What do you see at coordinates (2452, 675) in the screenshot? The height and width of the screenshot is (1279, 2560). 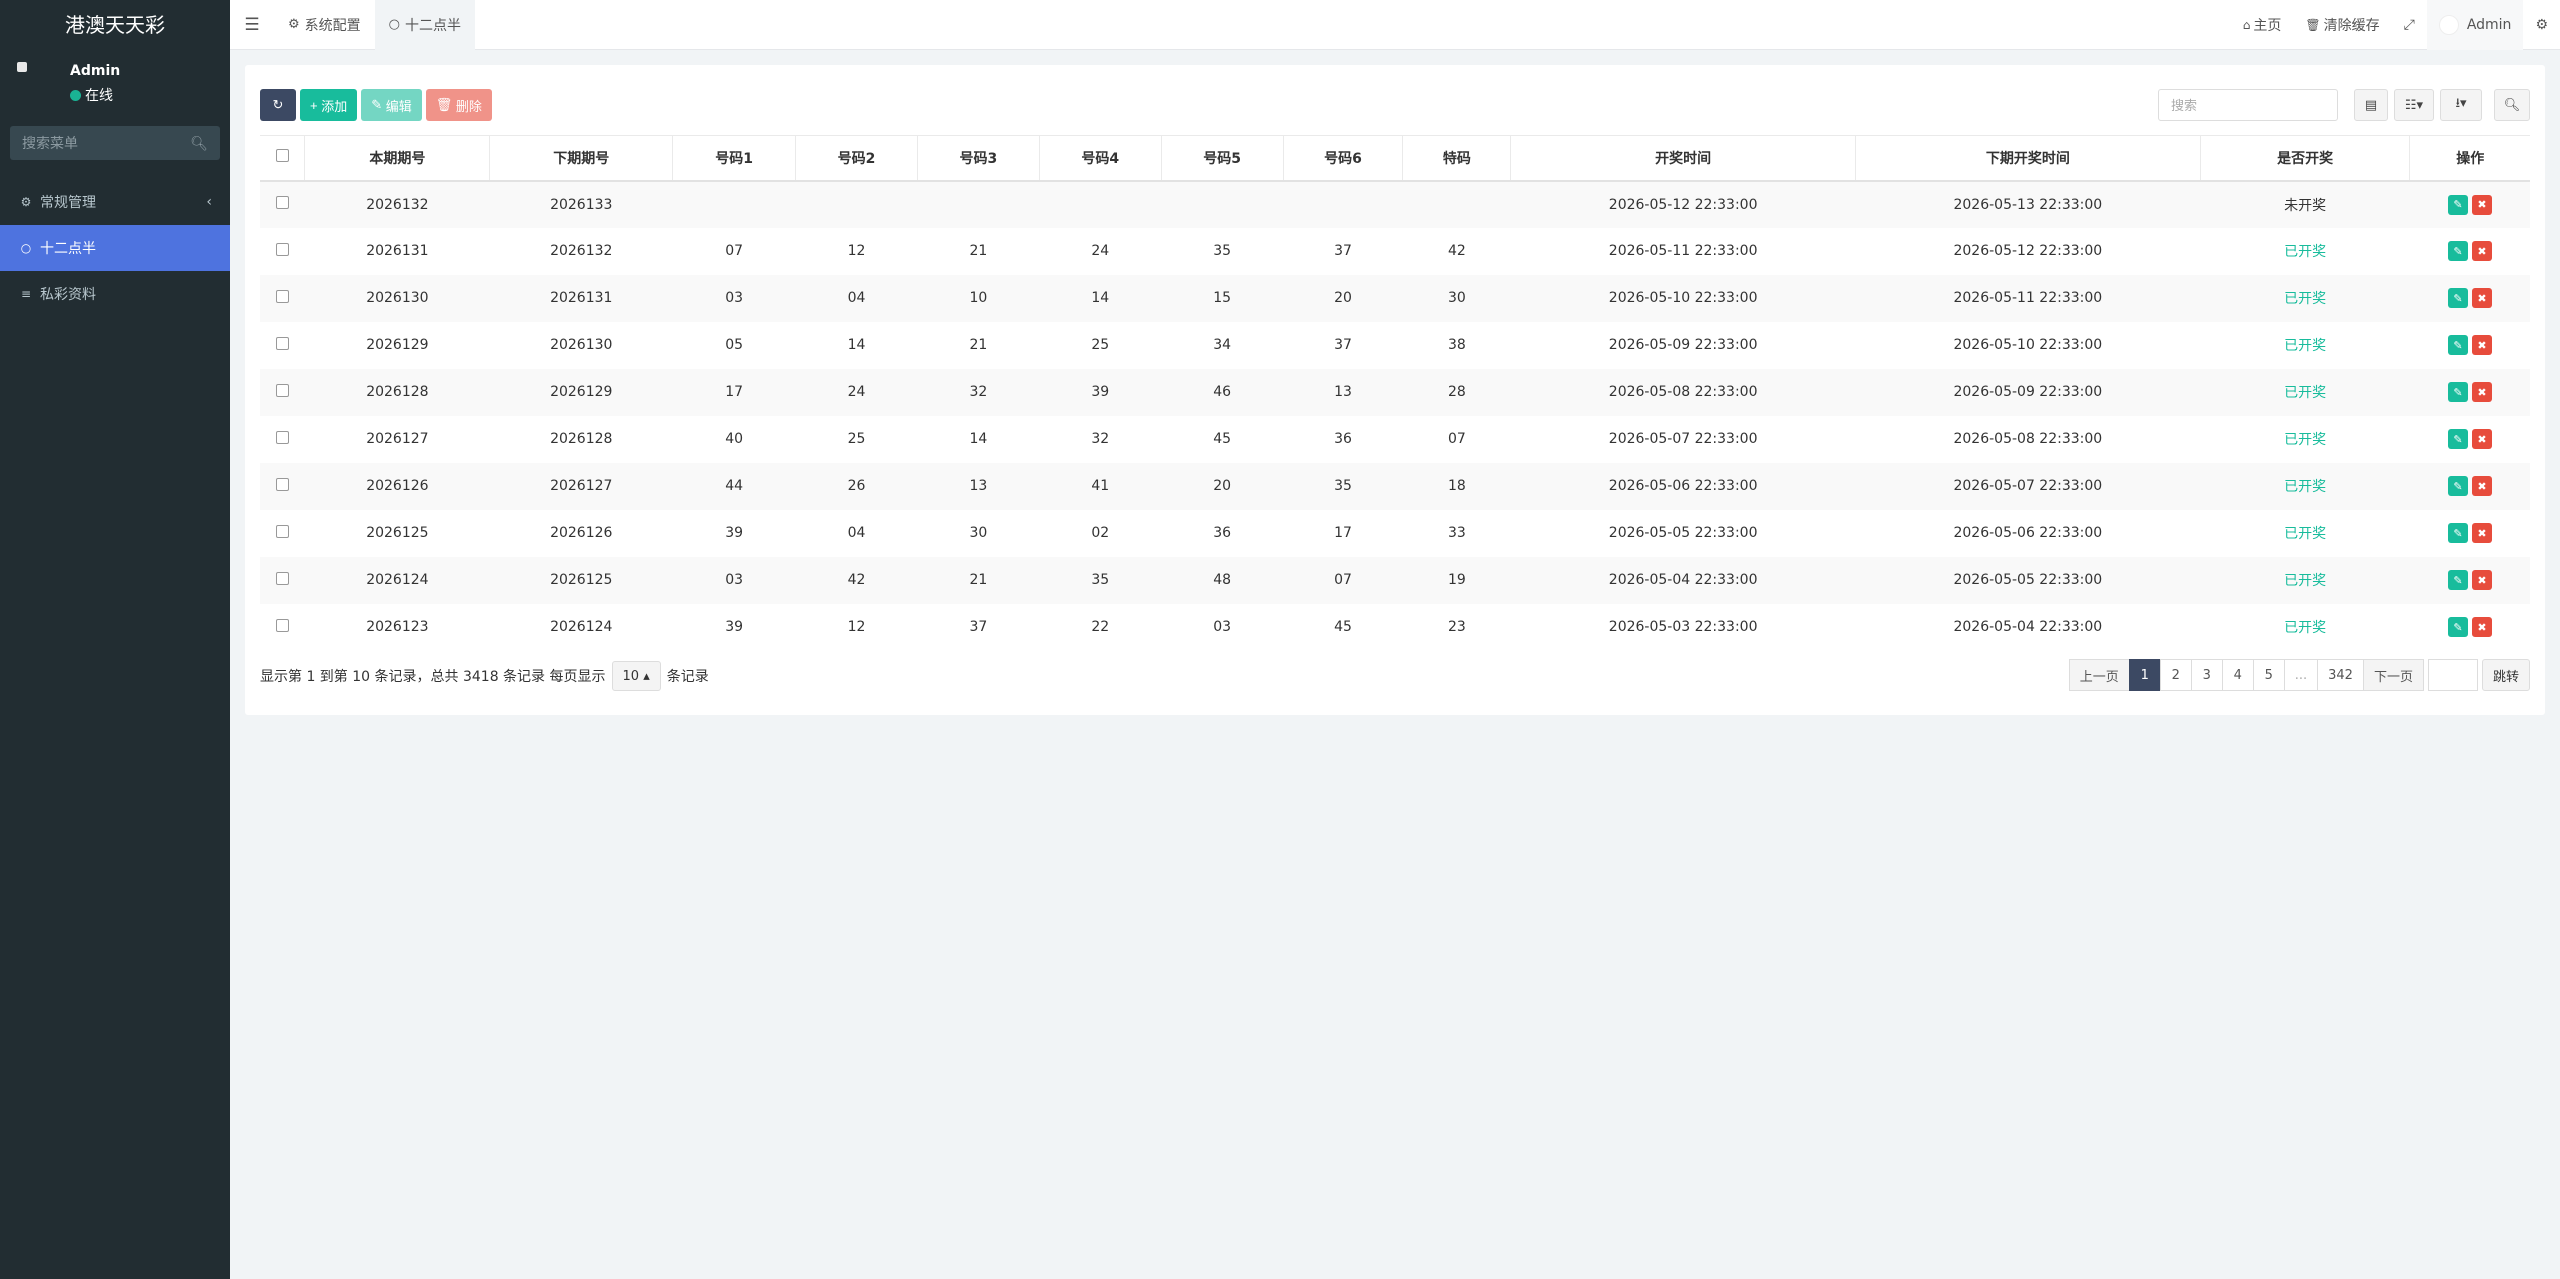 I see `jump-page-input` at bounding box center [2452, 675].